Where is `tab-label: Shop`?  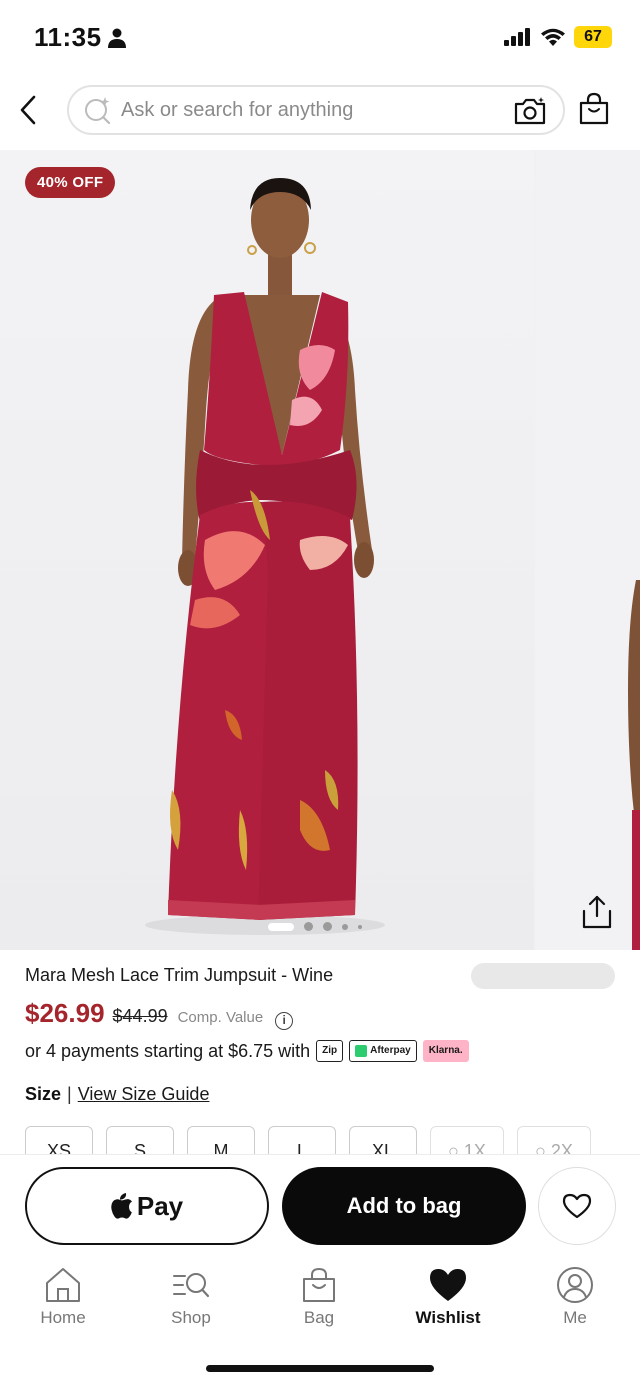 tab-label: Shop is located at coordinates (191, 1317).